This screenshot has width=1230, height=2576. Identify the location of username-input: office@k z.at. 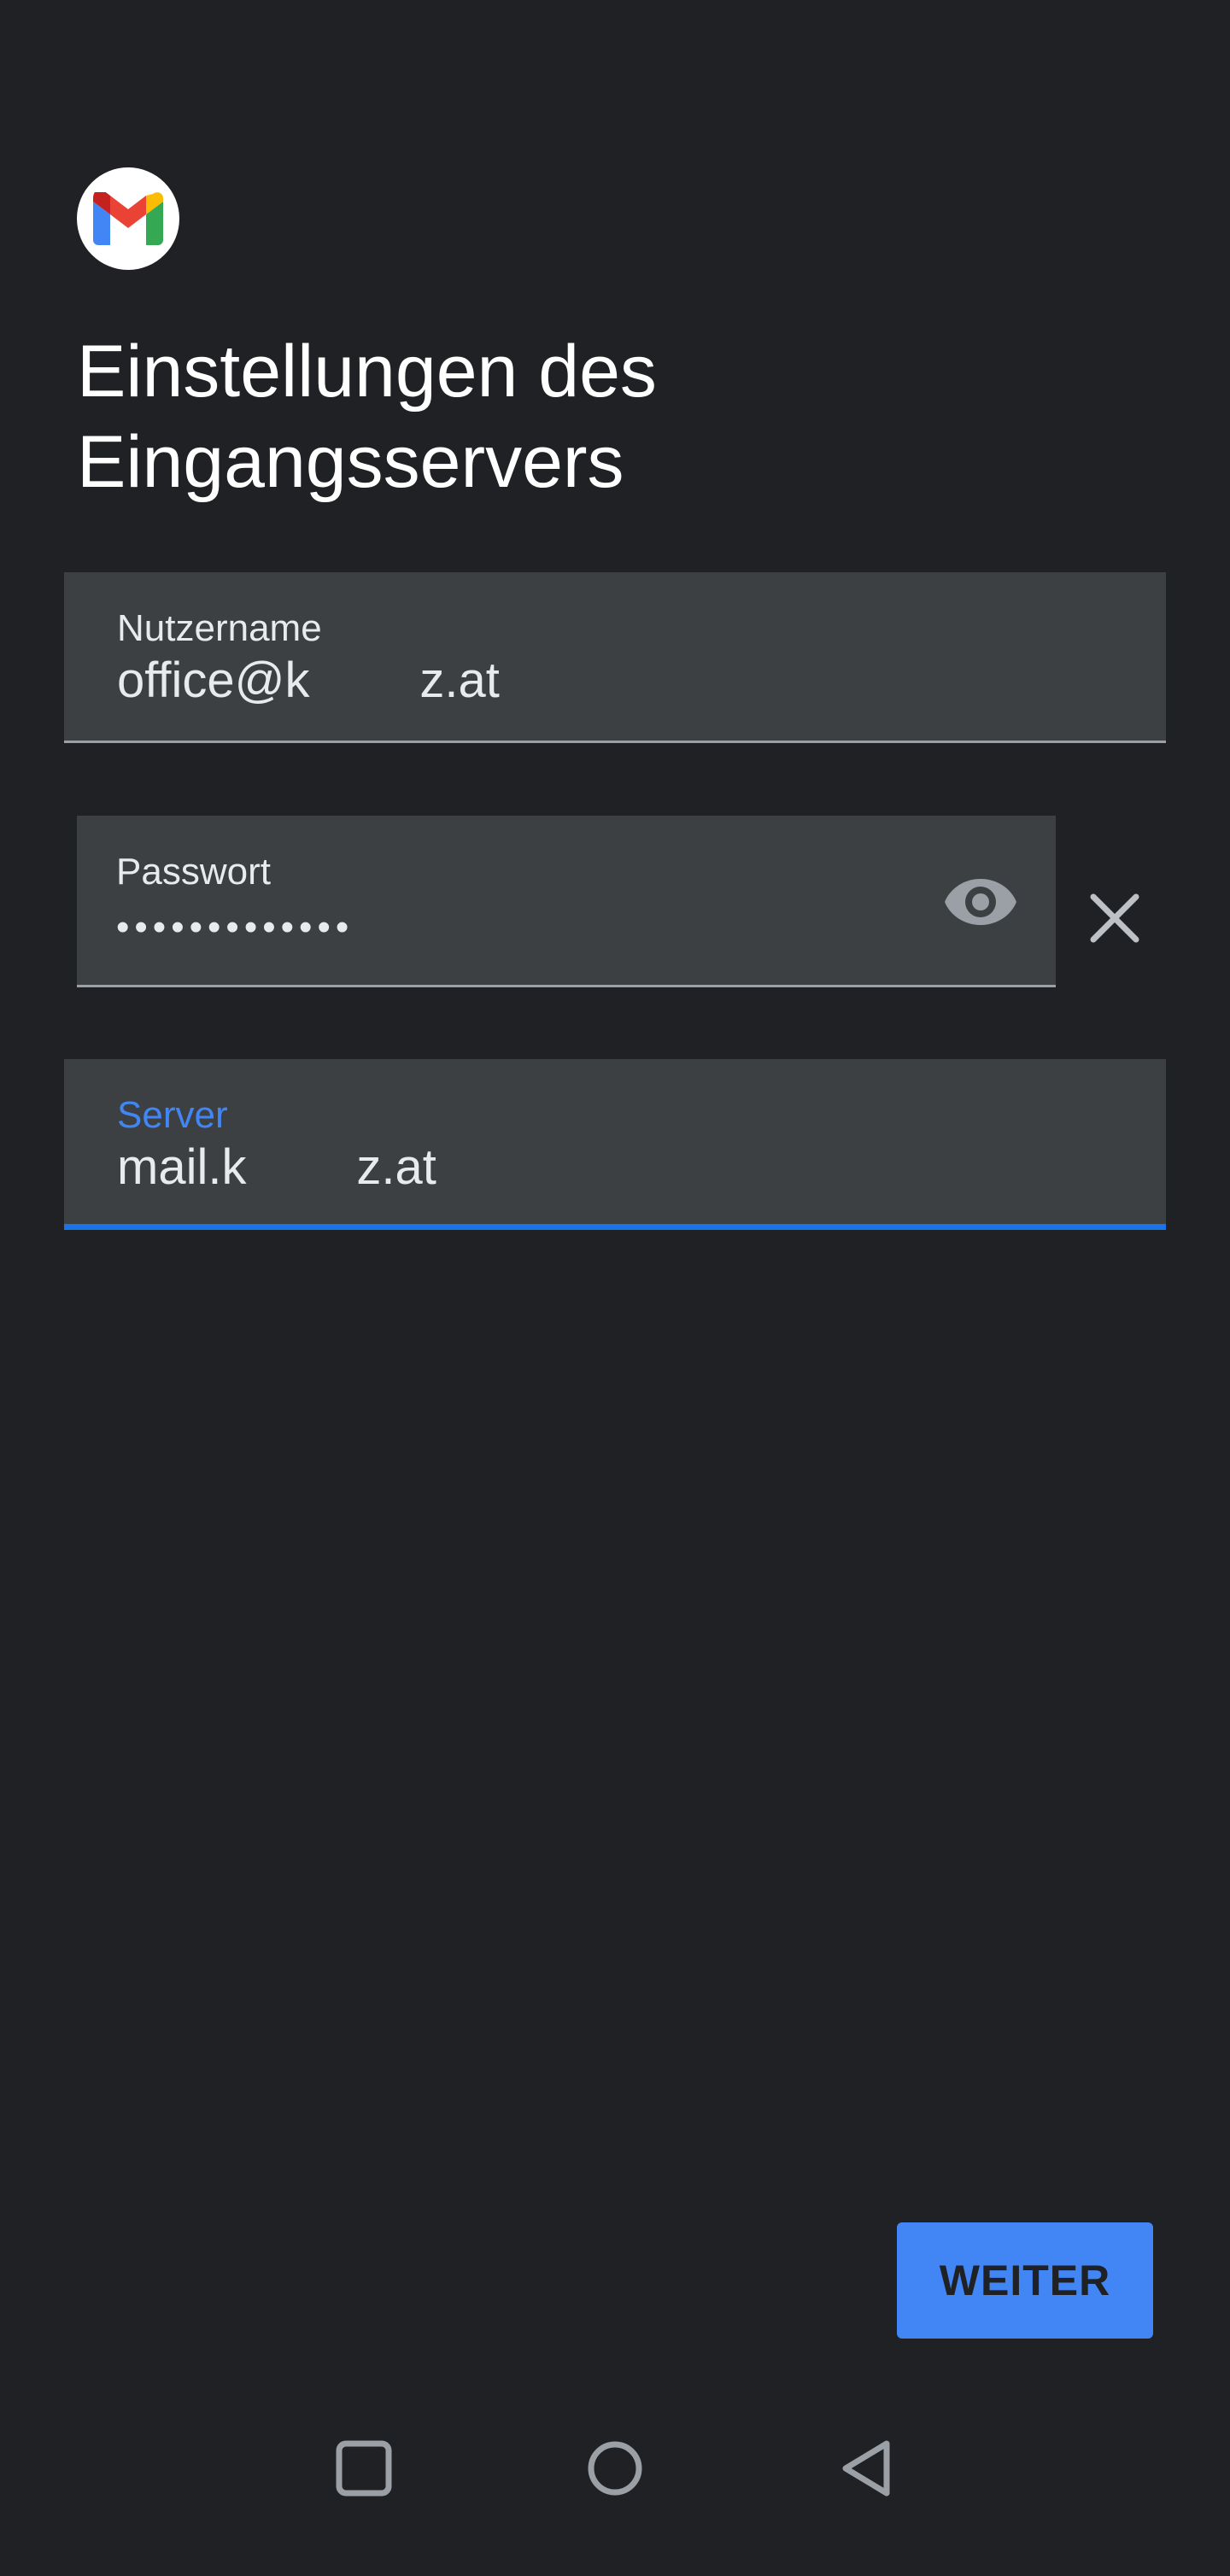
(308, 681).